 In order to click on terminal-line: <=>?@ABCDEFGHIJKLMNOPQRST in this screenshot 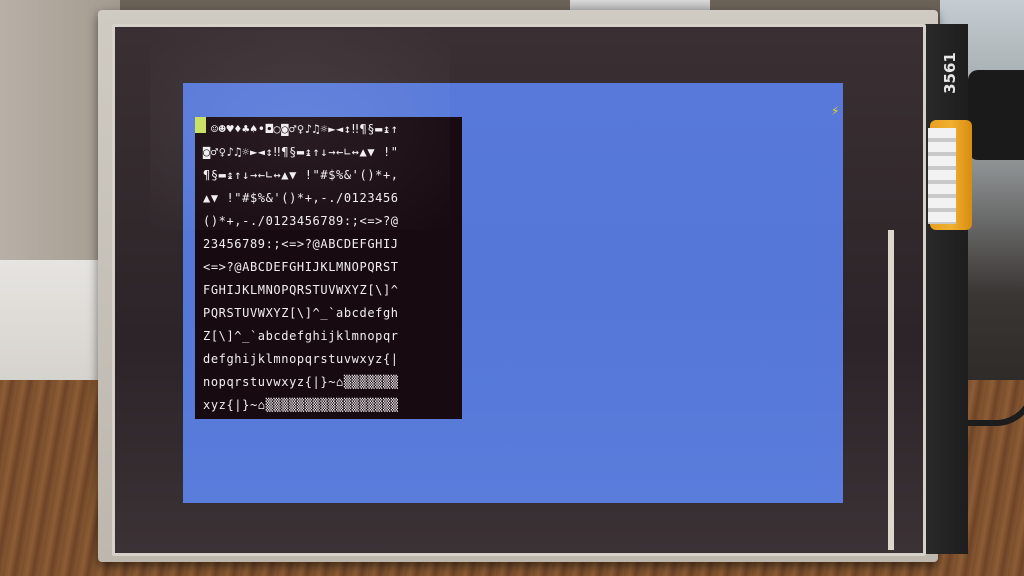, I will do `click(301, 267)`.